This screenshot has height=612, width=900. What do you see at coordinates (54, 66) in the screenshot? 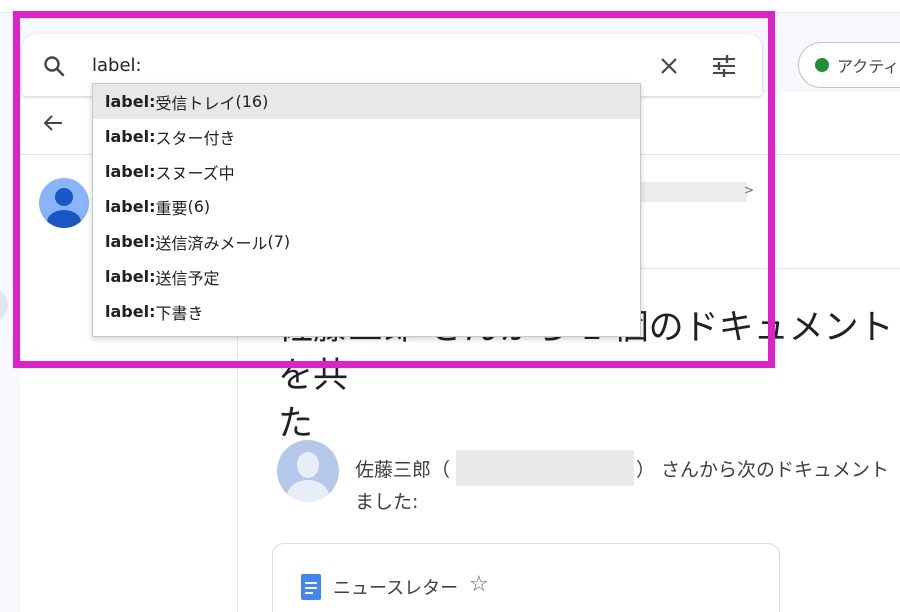
I see `search-icon` at bounding box center [54, 66].